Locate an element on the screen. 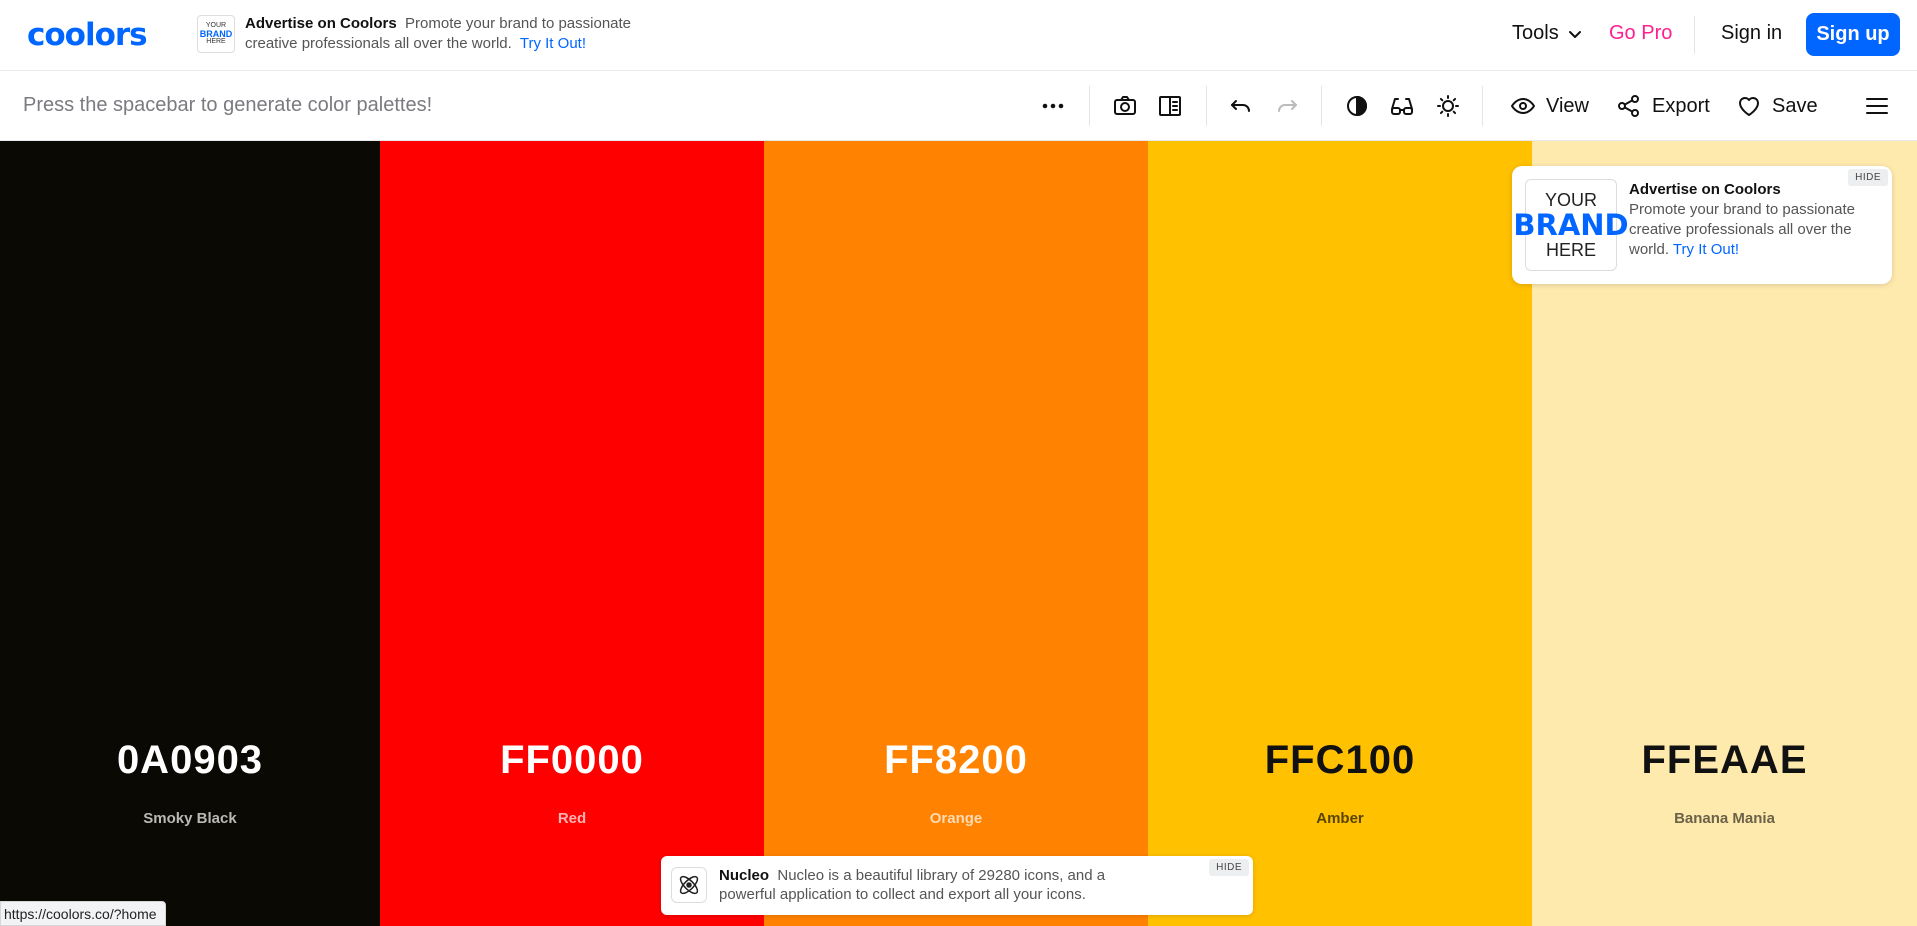  adjust-palette-button is located at coordinates (1448, 106).